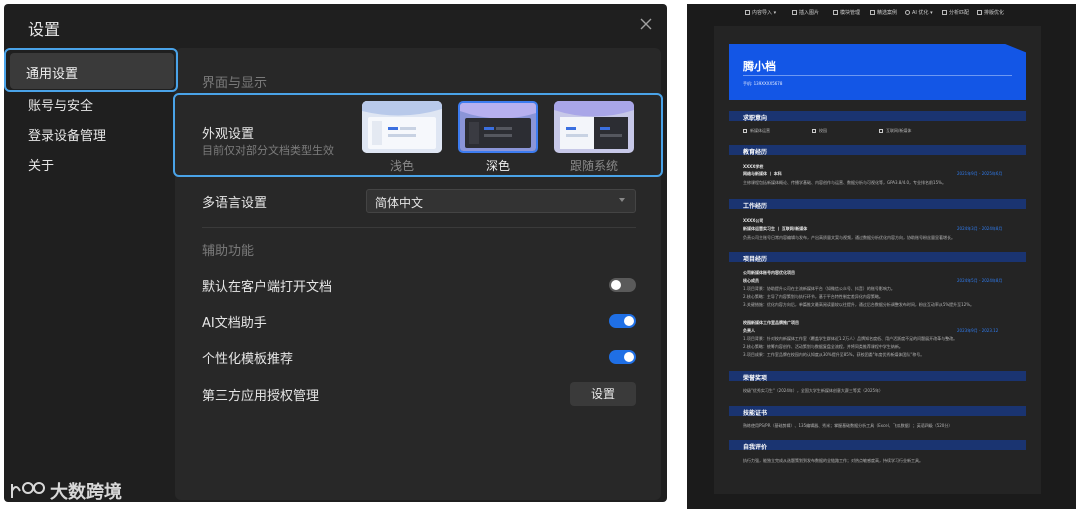 This screenshot has width=1080, height=511. I want to click on briefcase-icon, so click(745, 131).